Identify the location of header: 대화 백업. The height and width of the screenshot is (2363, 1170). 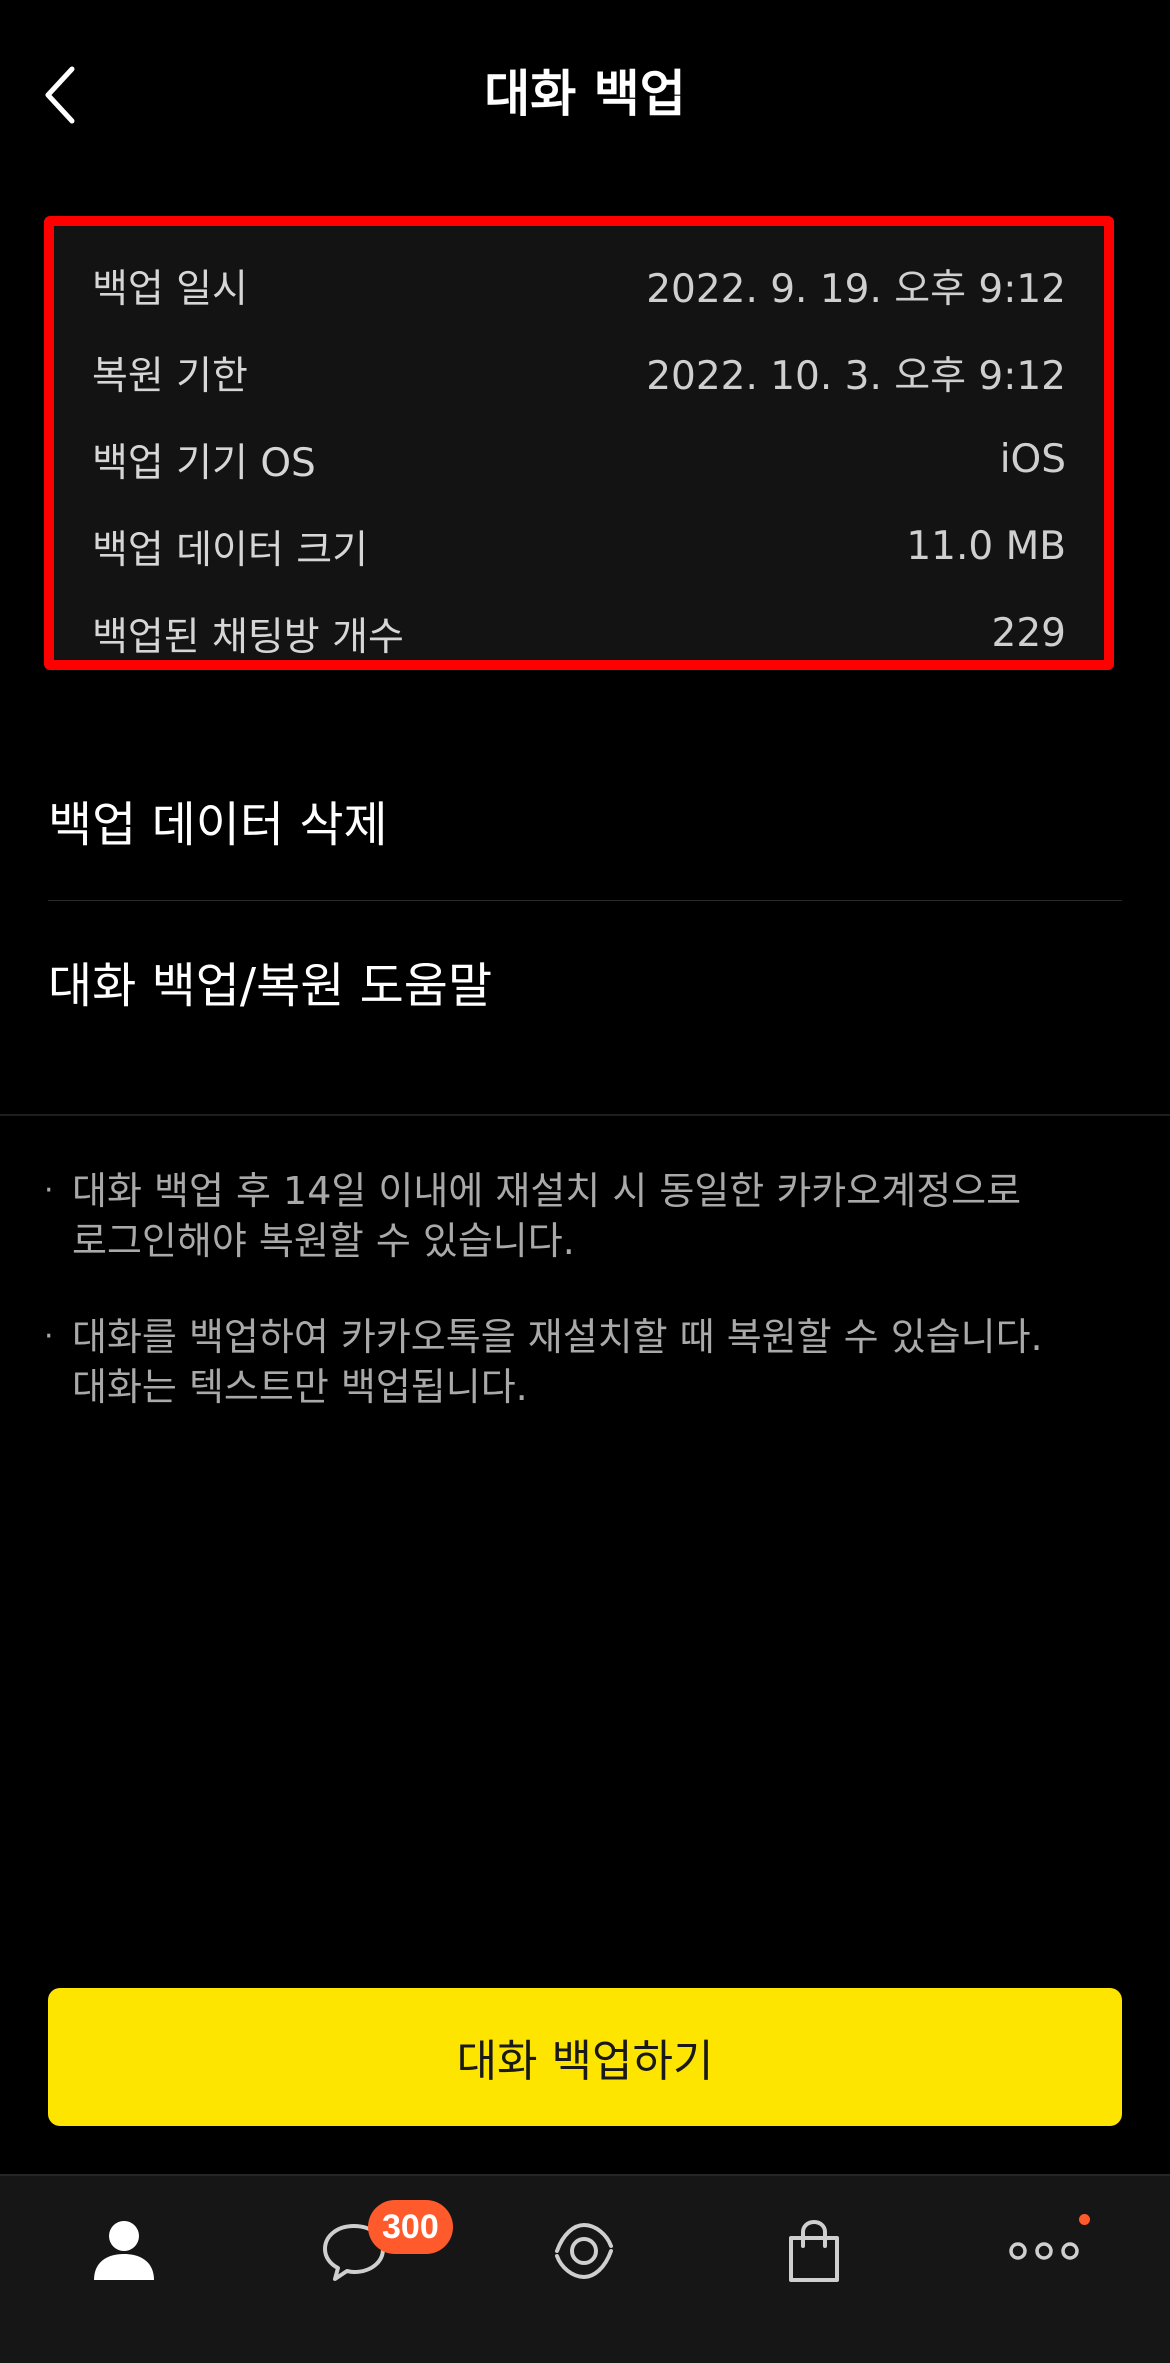
(585, 95).